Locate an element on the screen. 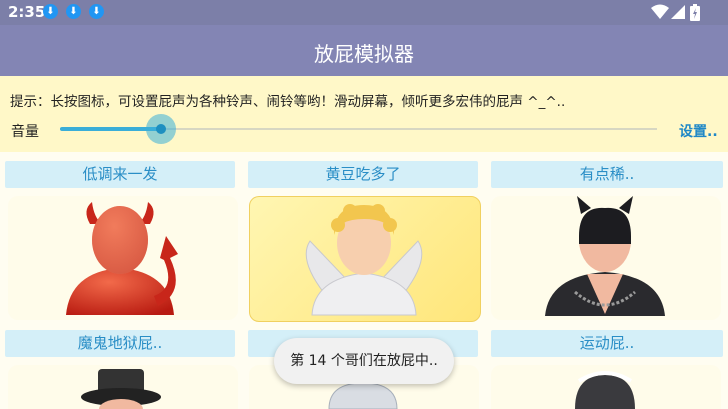 Image resolution: width=728 pixels, height=409 pixels. status-bar: 2:35 ⬇ ⬇ ⬇ is located at coordinates (364, 12).